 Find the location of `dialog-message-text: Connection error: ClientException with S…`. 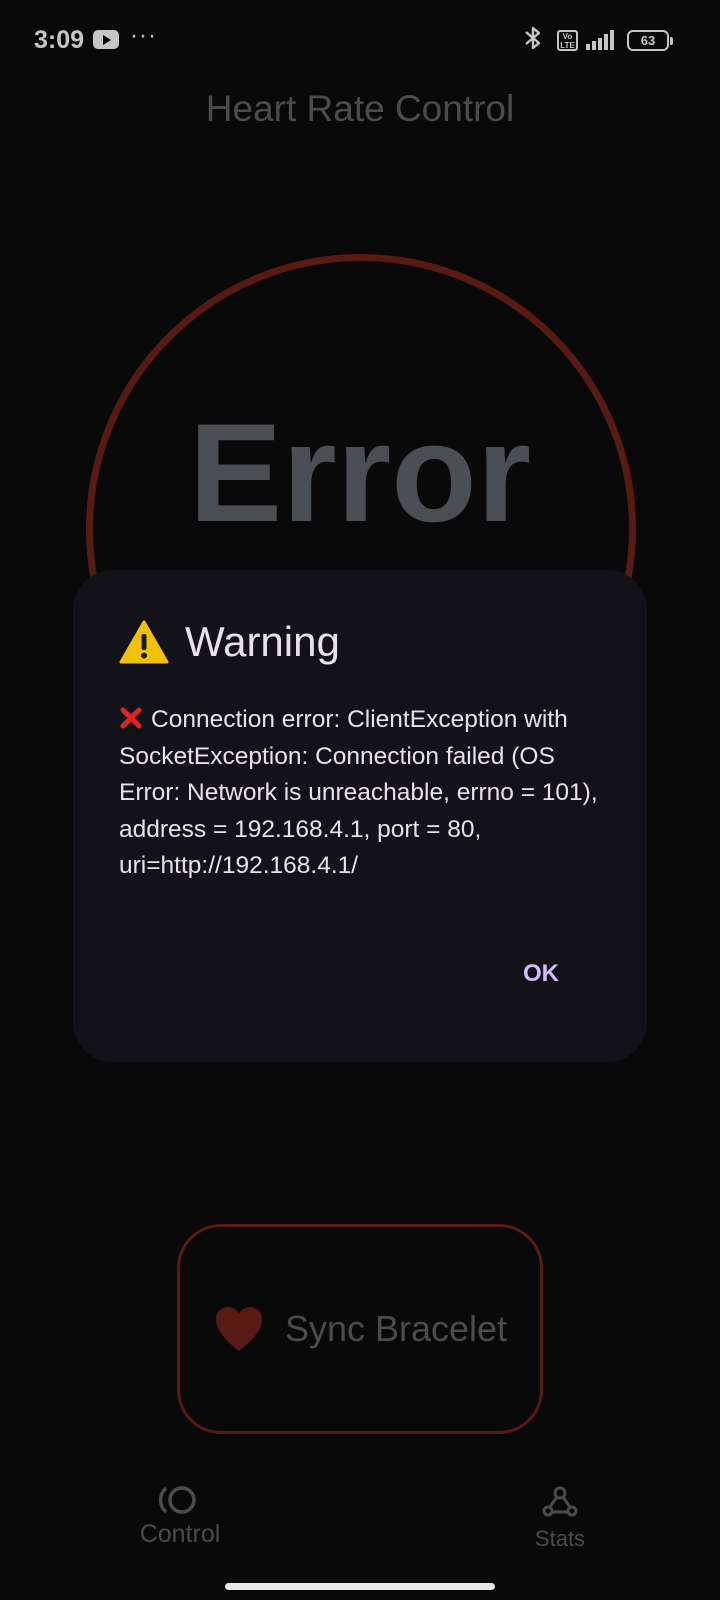

dialog-message-text: Connection error: ClientException with S… is located at coordinates (358, 792).